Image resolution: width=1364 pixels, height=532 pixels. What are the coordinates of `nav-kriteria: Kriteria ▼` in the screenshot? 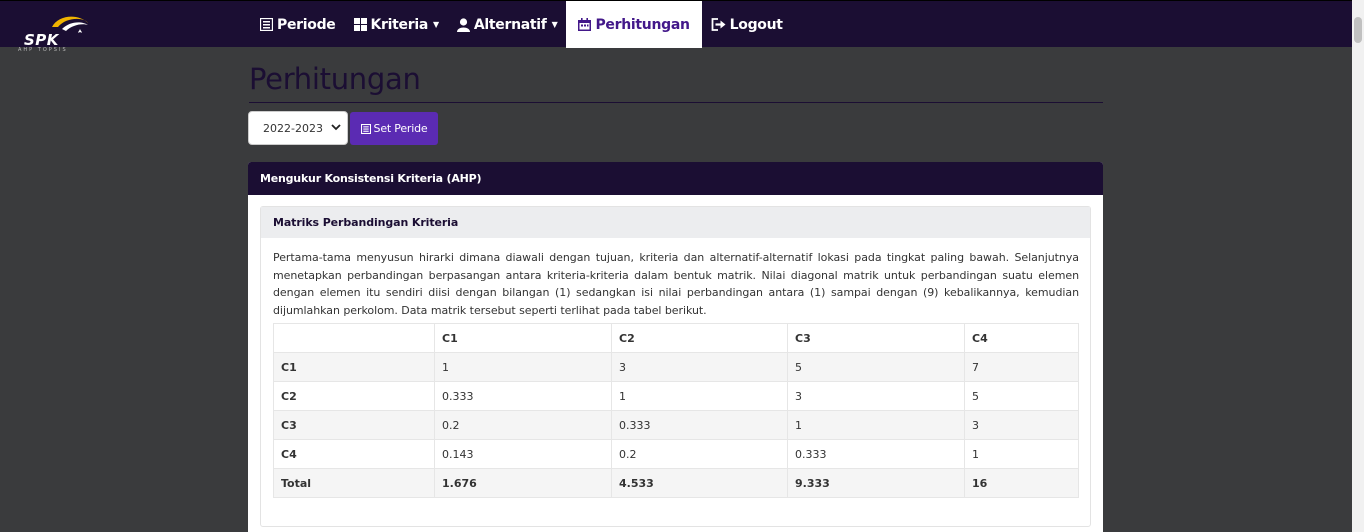 It's located at (396, 24).